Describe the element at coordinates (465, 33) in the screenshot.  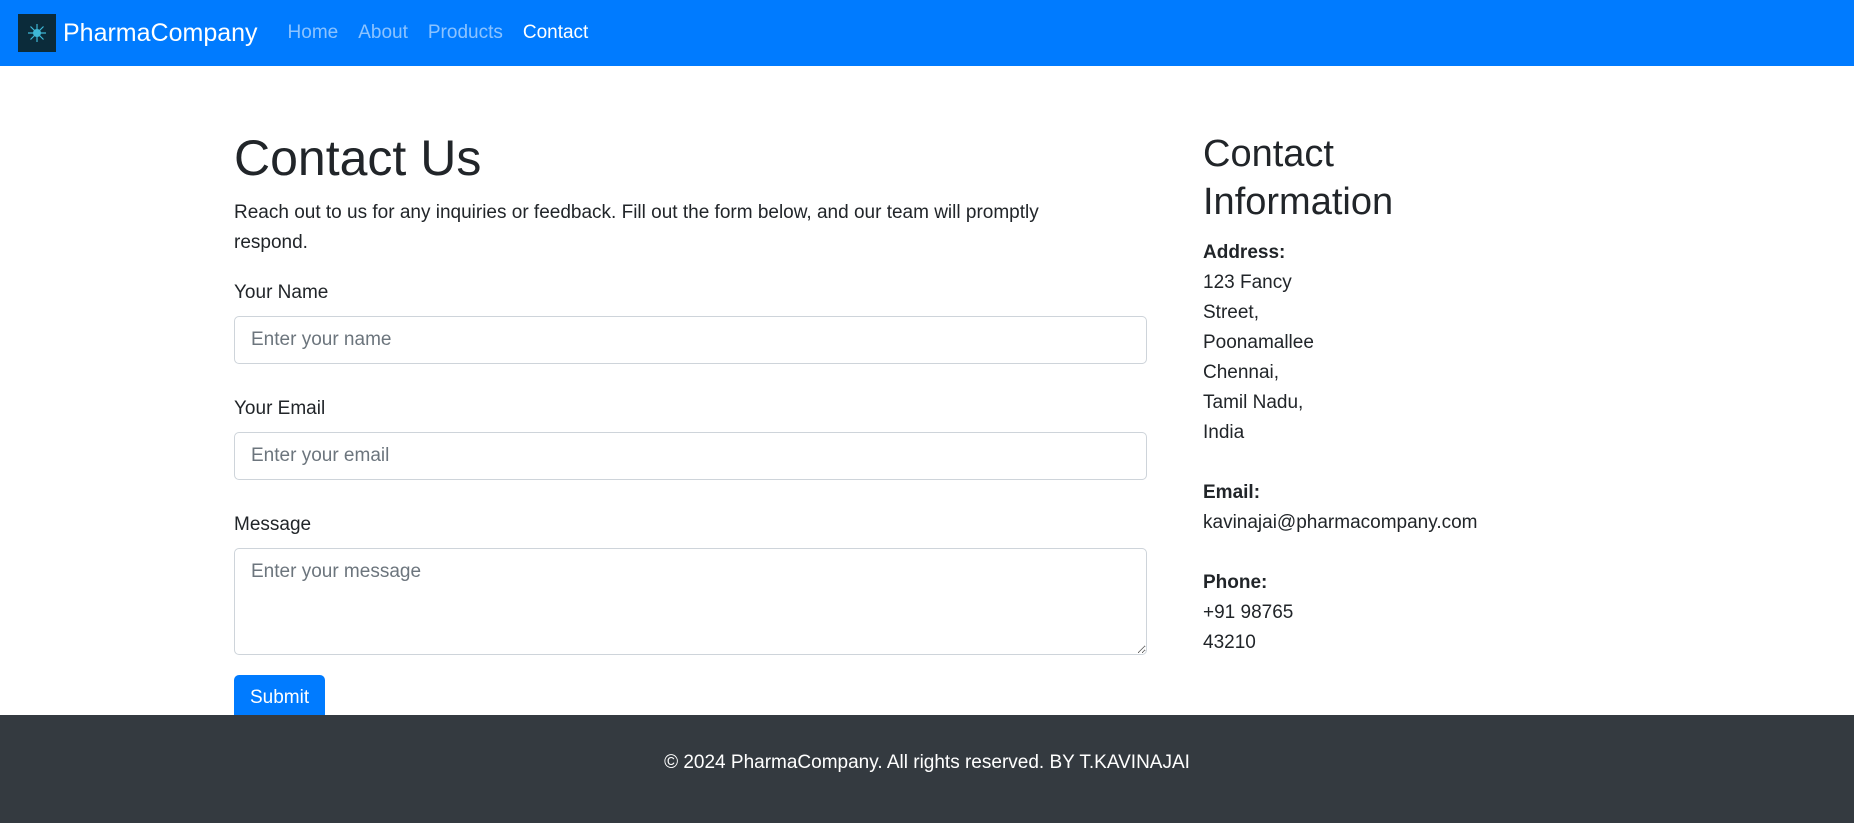
I see `nav-link-products: Products` at that location.